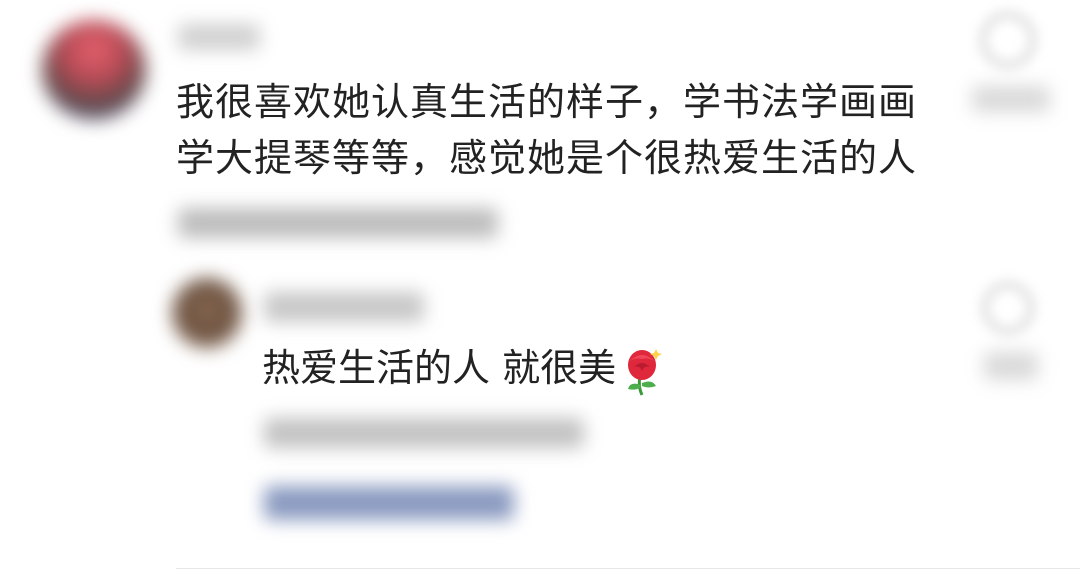 The image size is (1080, 585). I want to click on comment-text: 我很喜欢她认真生活的样子，学书法学画画学大提琴等等，感觉她是个很热爱生活的人, so click(547, 130).